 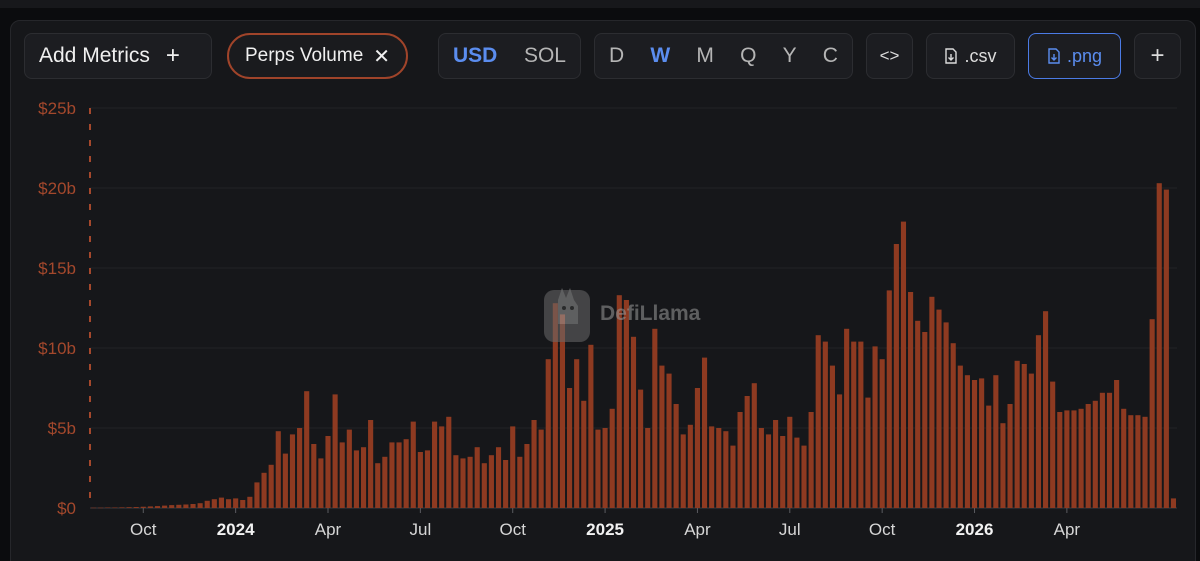 What do you see at coordinates (118, 56) in the screenshot?
I see `add-metrics-button: Add Metrics +` at bounding box center [118, 56].